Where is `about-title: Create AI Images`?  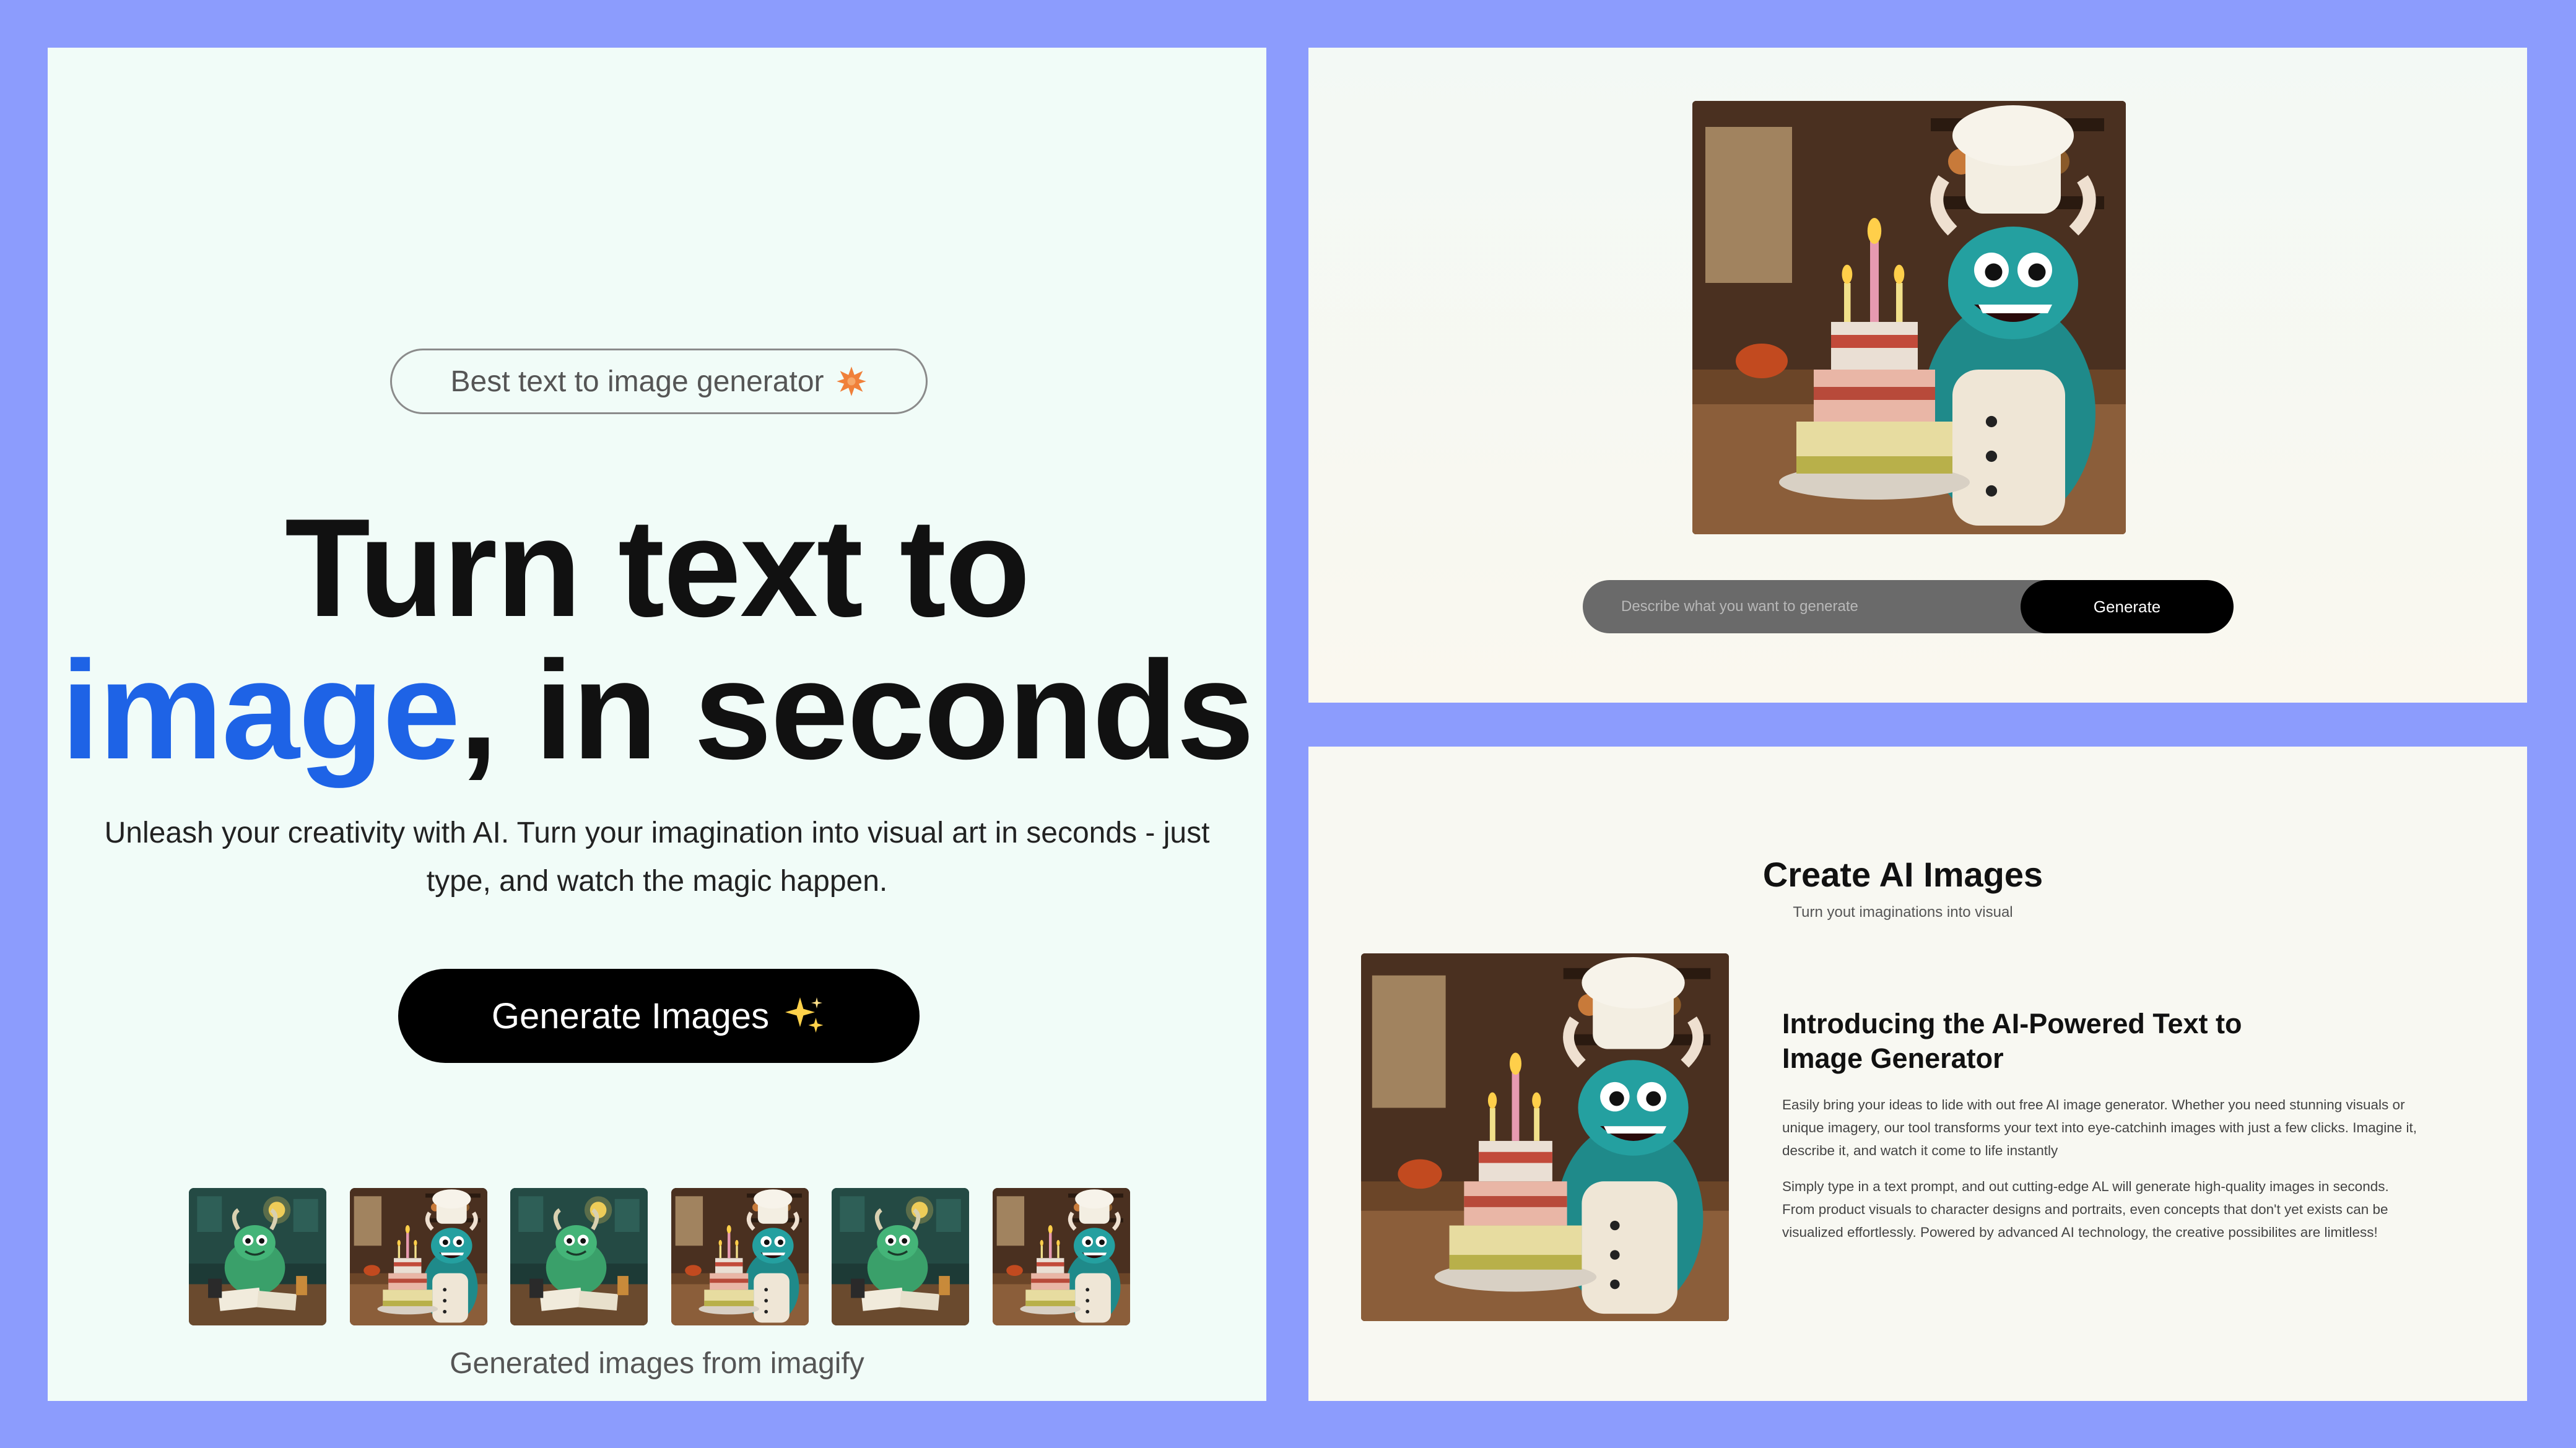 about-title: Create AI Images is located at coordinates (1902, 875).